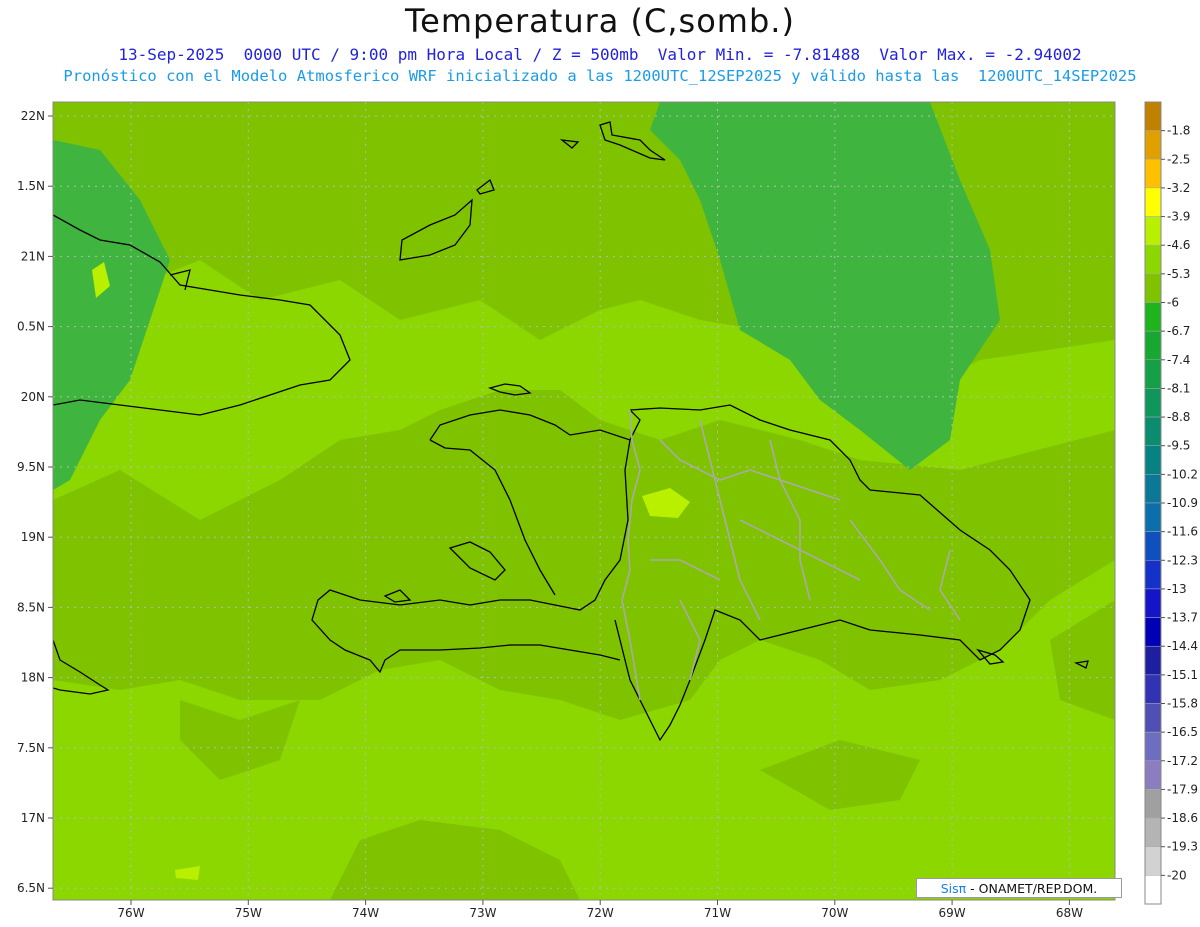  I want to click on lat-tick-label: 1.5N, so click(31, 186).